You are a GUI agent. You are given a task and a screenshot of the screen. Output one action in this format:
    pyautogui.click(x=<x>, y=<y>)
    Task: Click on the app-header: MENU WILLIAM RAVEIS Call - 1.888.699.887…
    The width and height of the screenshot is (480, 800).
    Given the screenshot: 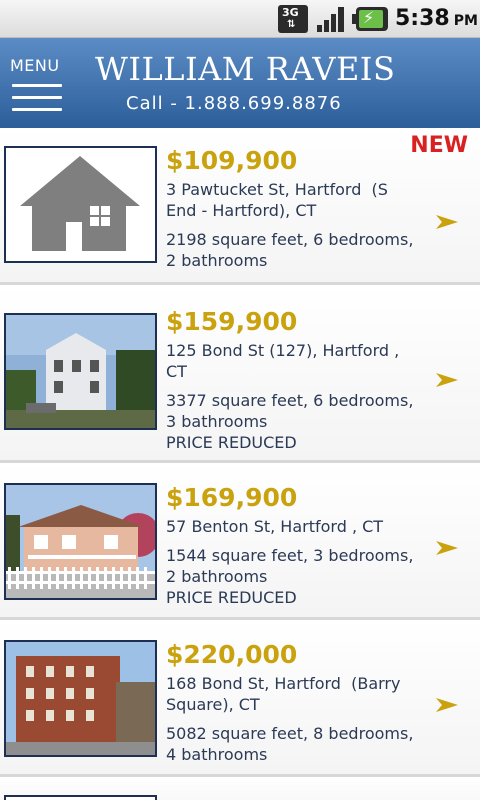 What is the action you would take?
    pyautogui.click(x=240, y=83)
    